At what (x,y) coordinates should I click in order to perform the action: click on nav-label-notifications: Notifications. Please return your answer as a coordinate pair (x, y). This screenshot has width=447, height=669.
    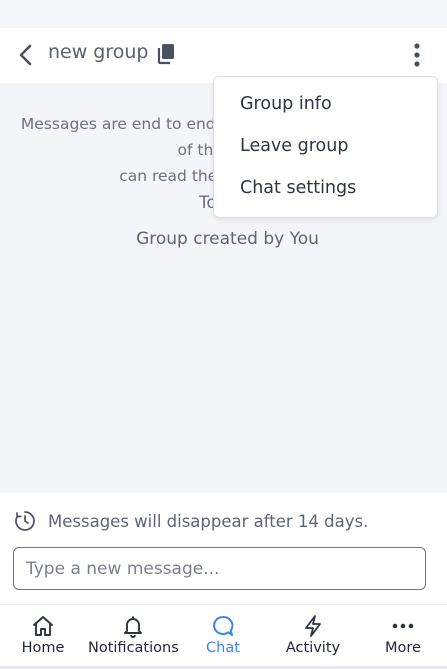
    Looking at the image, I should click on (133, 648).